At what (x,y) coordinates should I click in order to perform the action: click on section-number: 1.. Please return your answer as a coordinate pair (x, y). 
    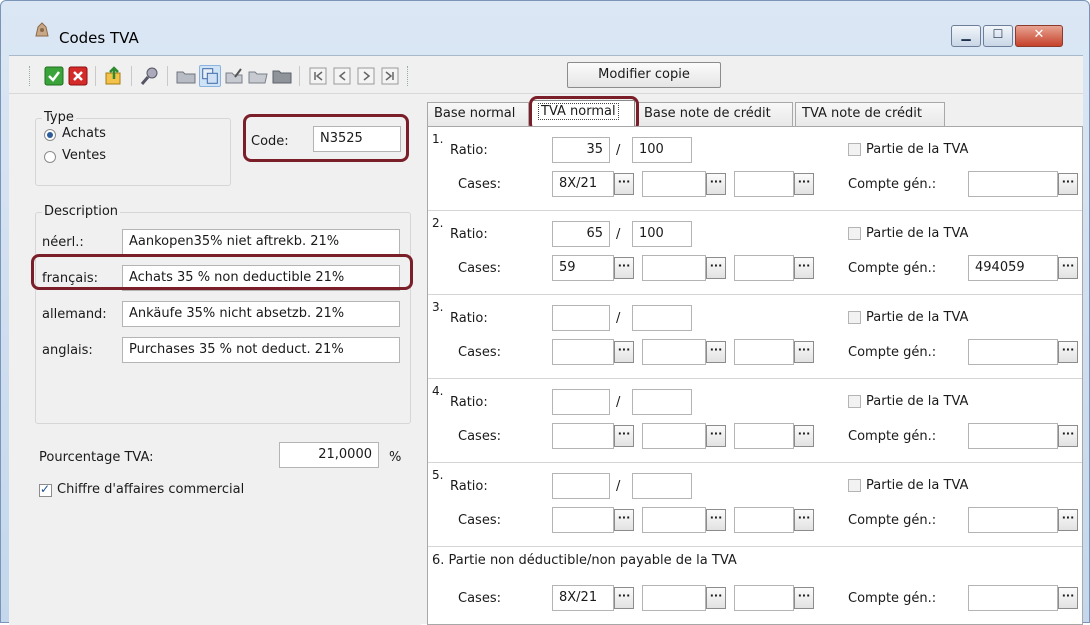
    Looking at the image, I should click on (438, 139).